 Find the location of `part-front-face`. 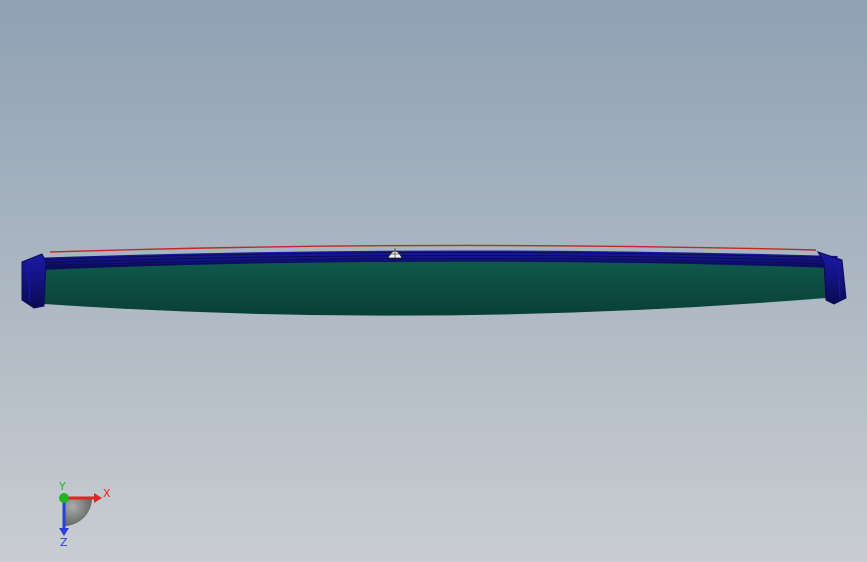

part-front-face is located at coordinates (436, 287).